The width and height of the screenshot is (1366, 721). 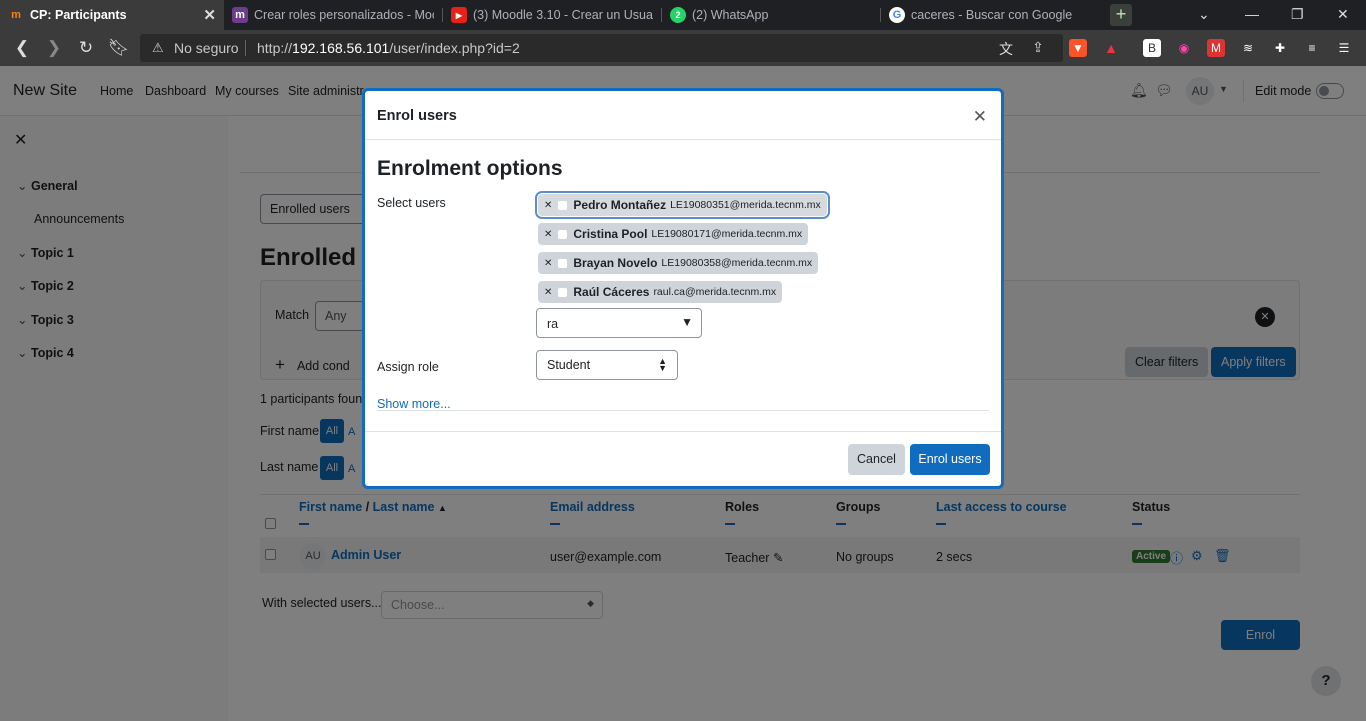 I want to click on url-host: 192.168.56.101, so click(x=341, y=48).